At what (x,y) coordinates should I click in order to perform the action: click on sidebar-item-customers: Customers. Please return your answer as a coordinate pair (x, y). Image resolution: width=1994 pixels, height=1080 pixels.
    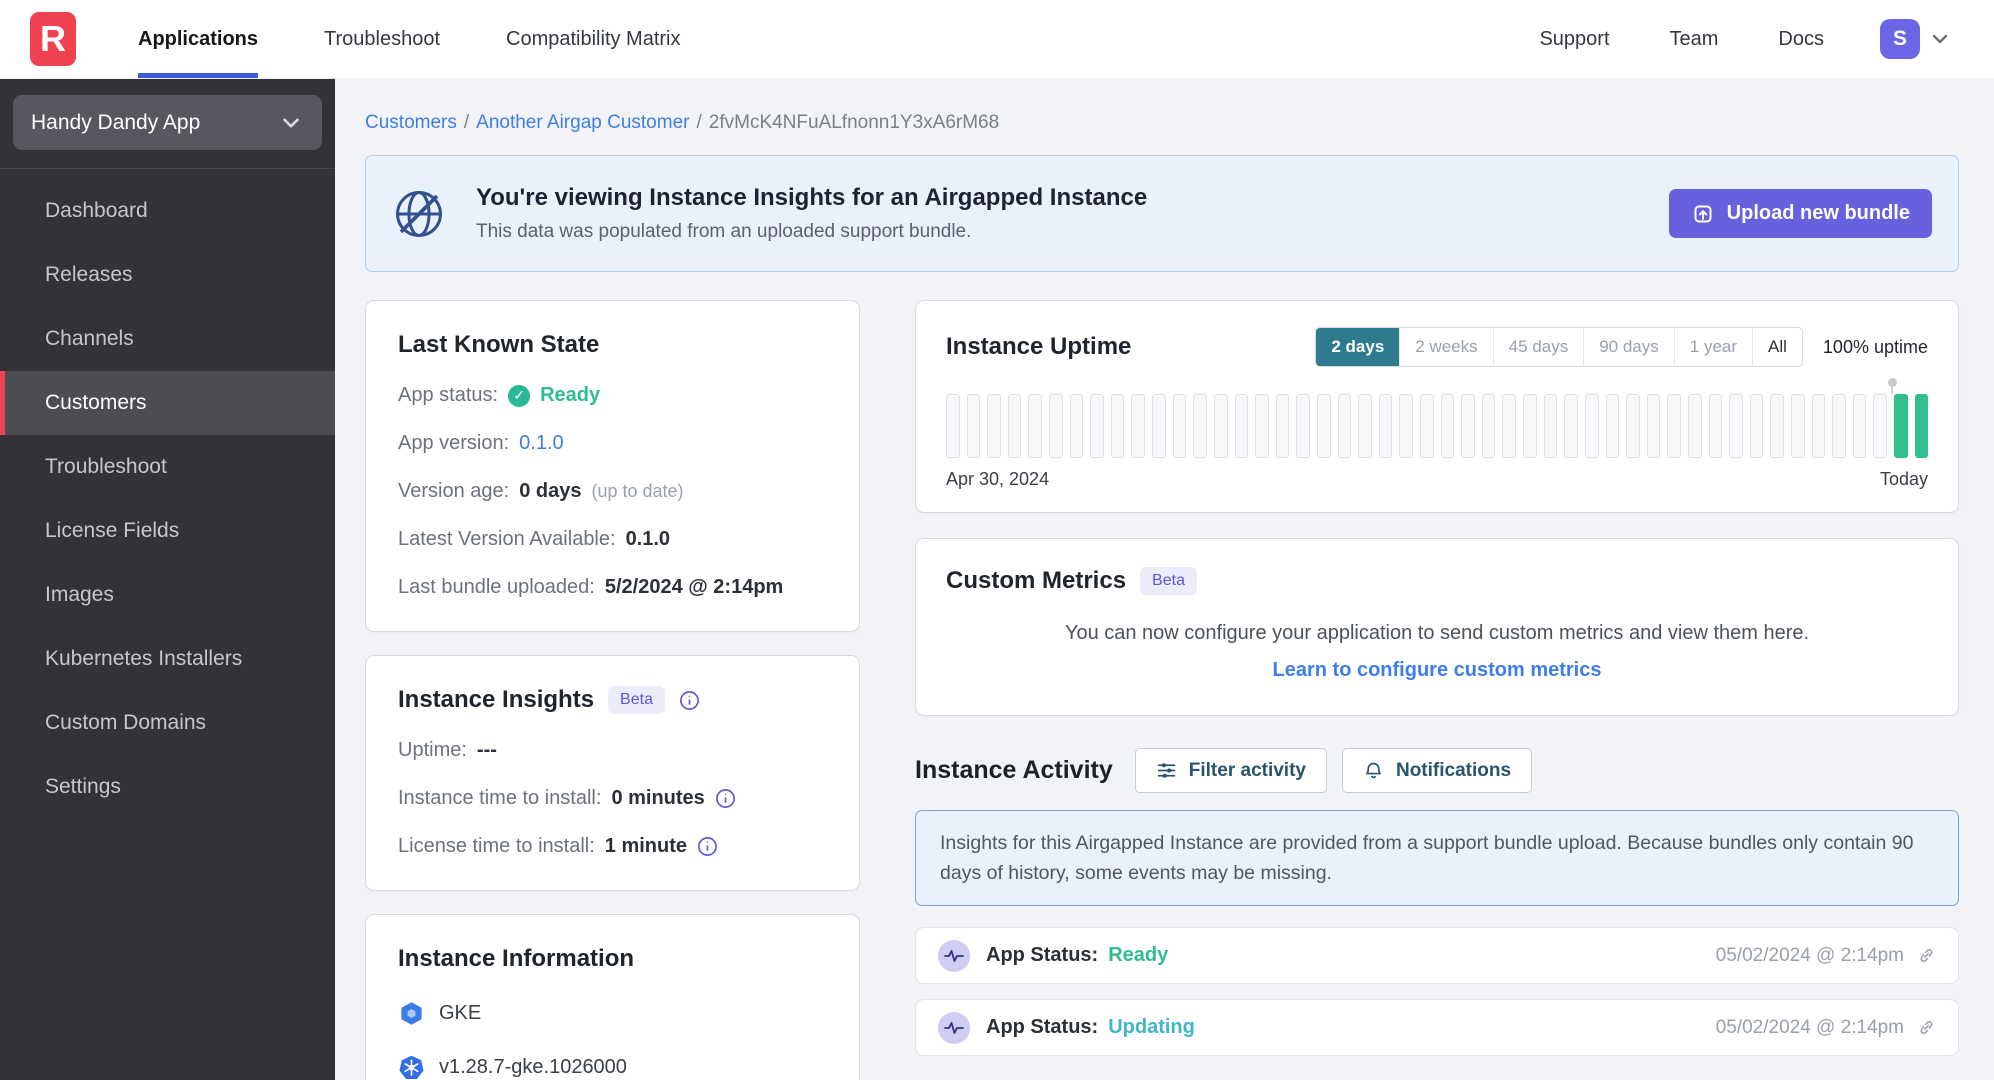
    Looking at the image, I should click on (167, 403).